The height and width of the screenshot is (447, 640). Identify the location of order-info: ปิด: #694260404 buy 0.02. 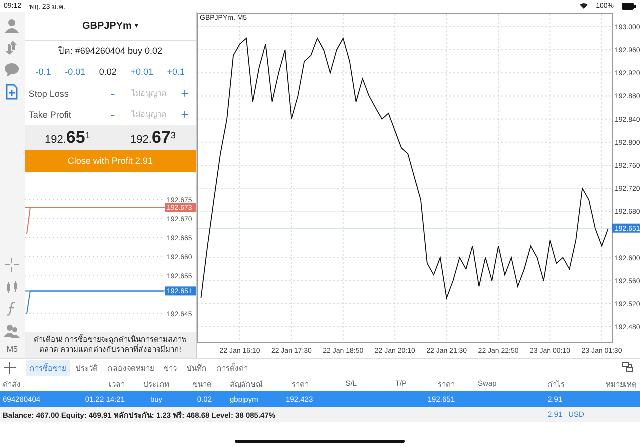
(110, 51).